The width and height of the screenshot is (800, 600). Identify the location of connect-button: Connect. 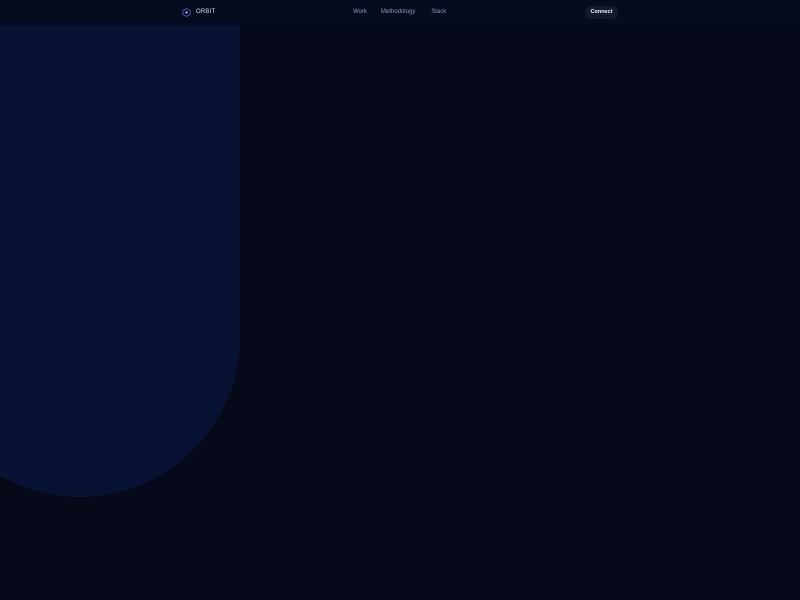
(601, 12).